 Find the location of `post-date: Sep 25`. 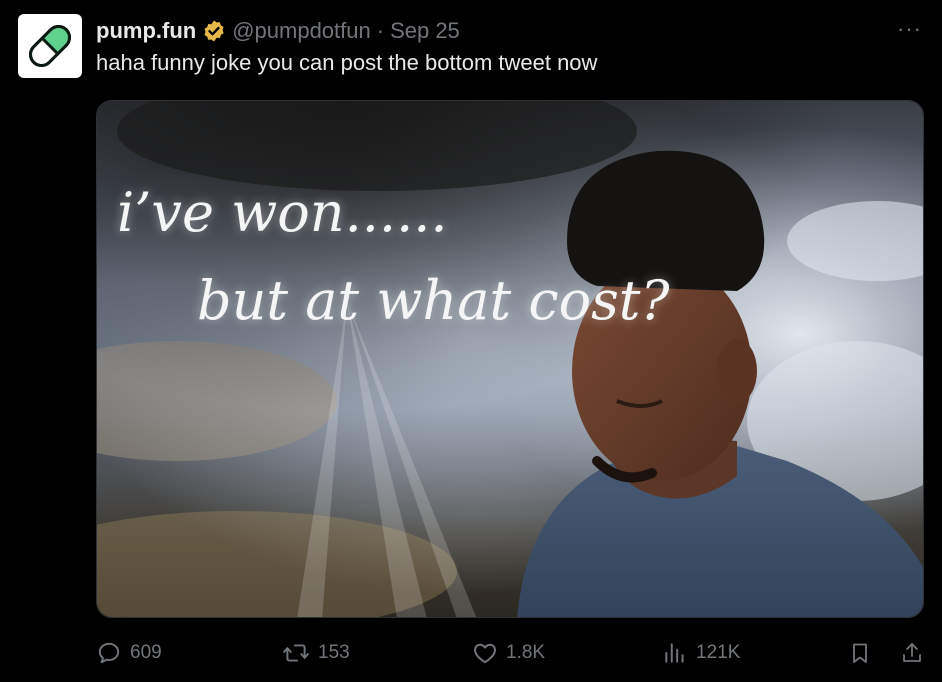

post-date: Sep 25 is located at coordinates (425, 31).